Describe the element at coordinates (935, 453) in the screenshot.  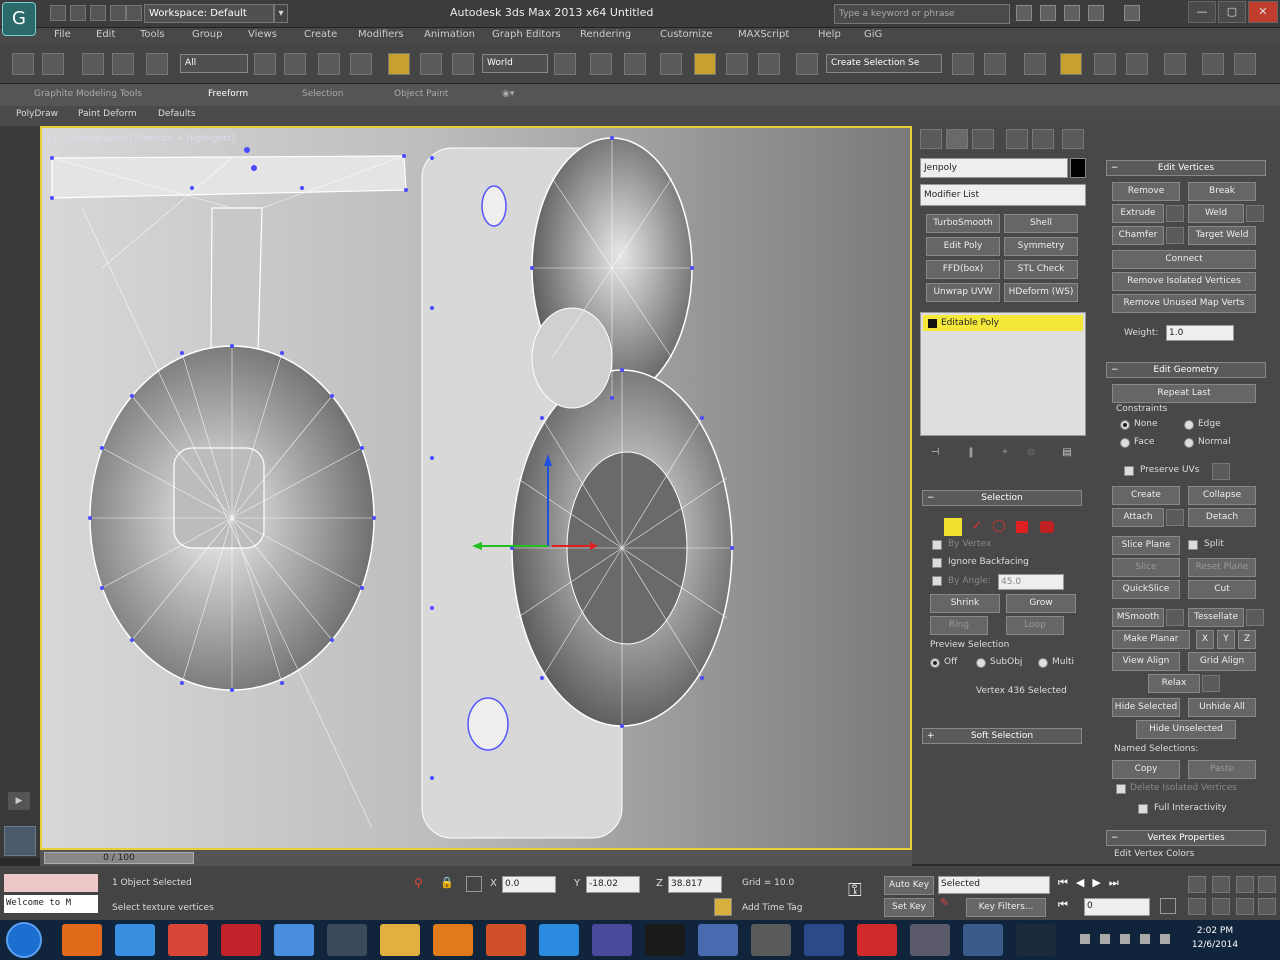
I see `pin-stack-icon: ⊣` at that location.